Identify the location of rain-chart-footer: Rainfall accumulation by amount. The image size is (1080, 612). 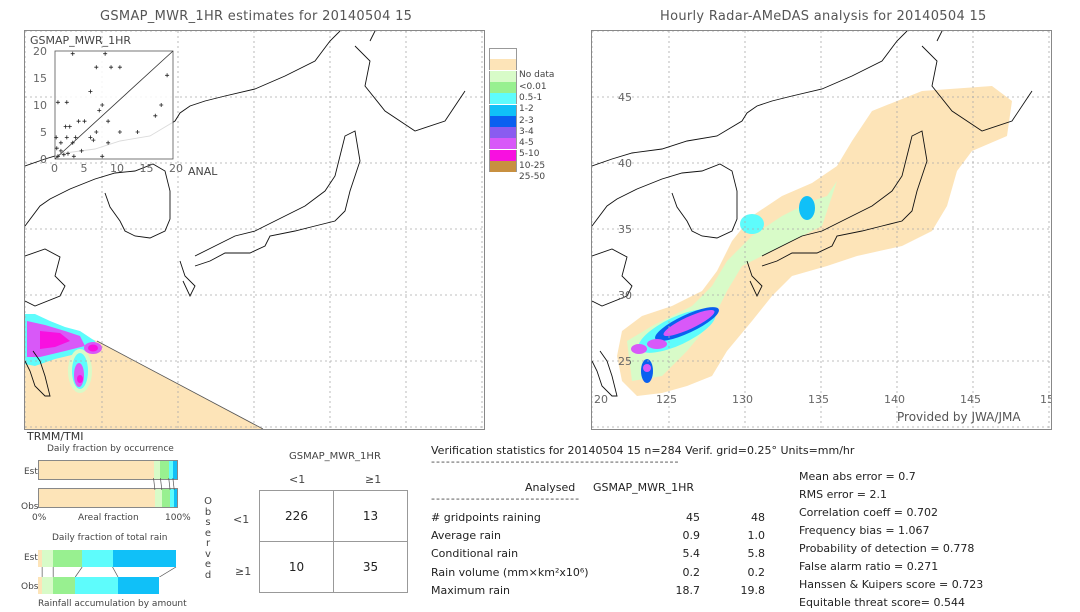
(112, 604).